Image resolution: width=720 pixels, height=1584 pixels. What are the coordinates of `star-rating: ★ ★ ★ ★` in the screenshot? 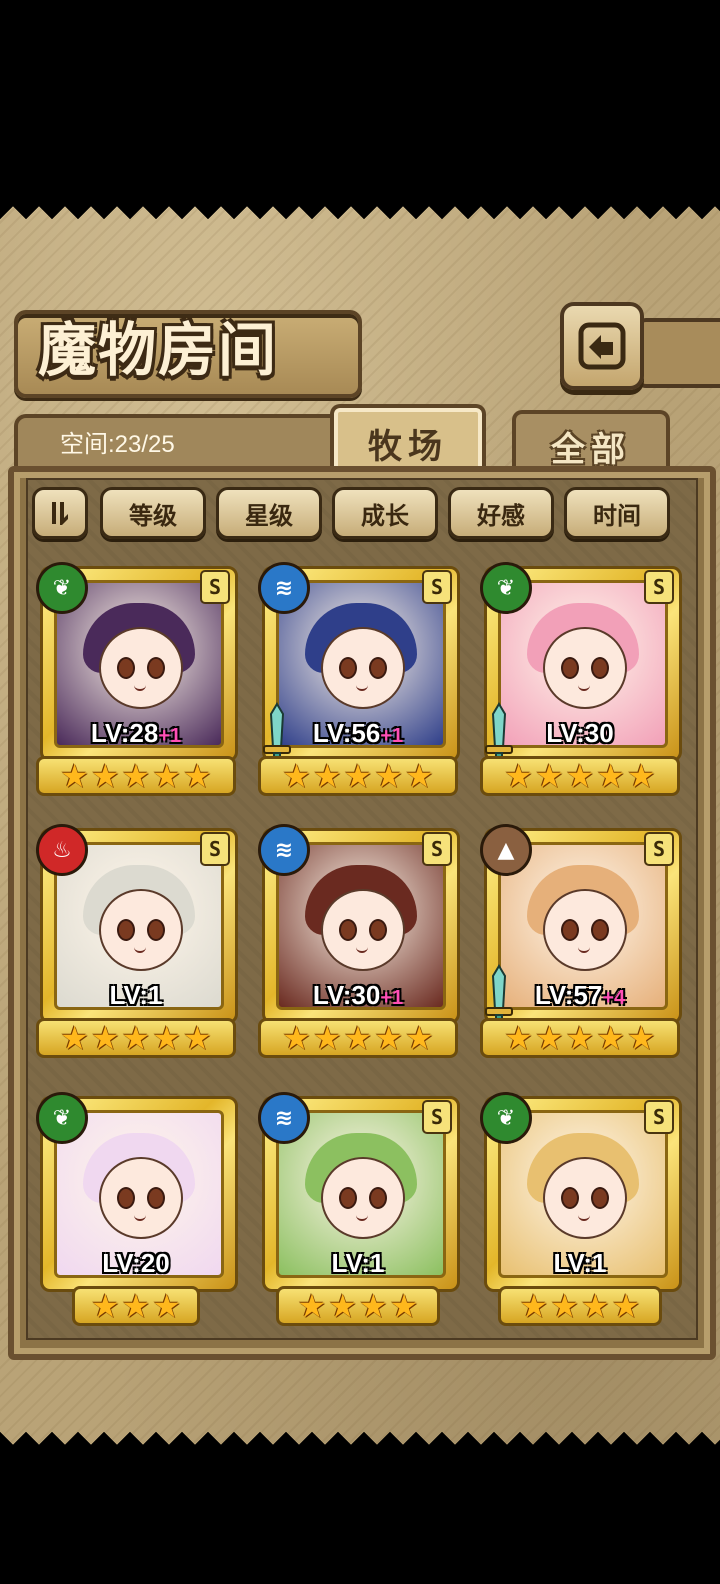 It's located at (580, 1306).